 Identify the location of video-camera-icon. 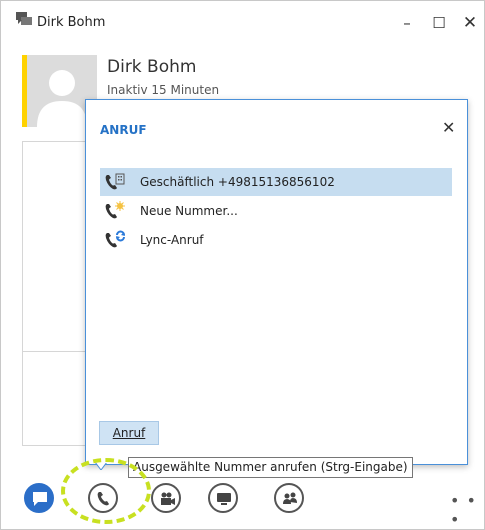
(168, 498).